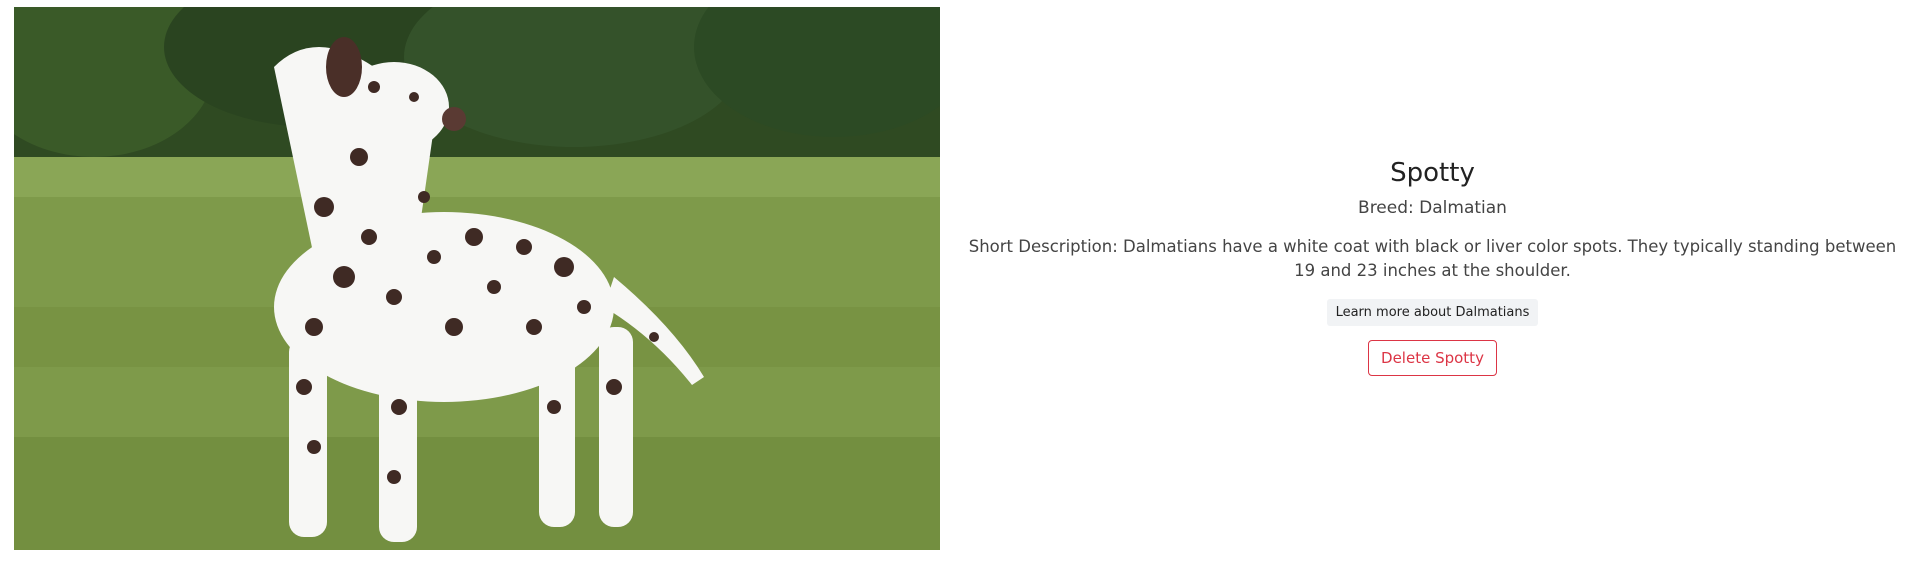  Describe the element at coordinates (1432, 173) in the screenshot. I see `dog-name-heading: Spotty` at that location.